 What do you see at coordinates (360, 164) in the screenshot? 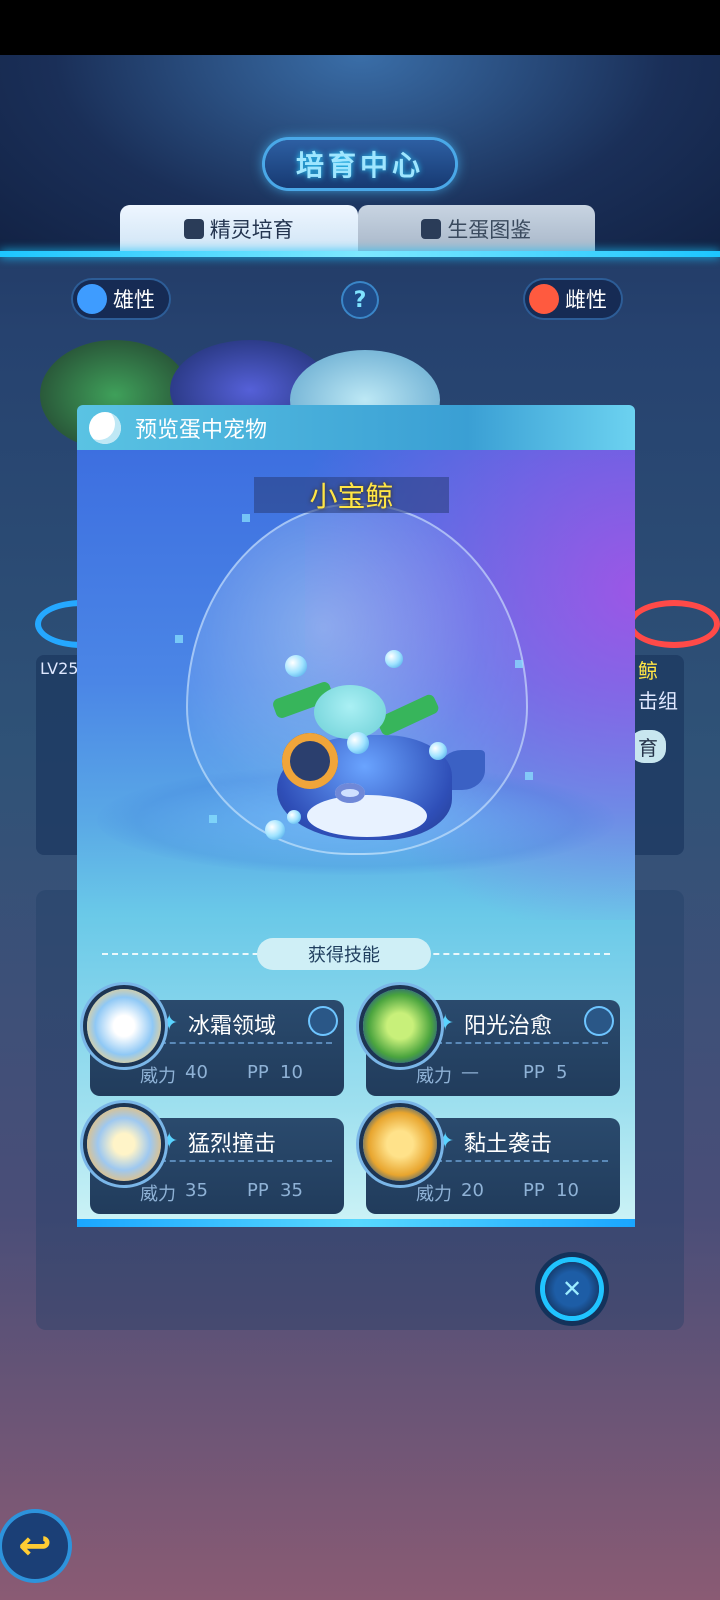
I see `page-title: 培育中心` at bounding box center [360, 164].